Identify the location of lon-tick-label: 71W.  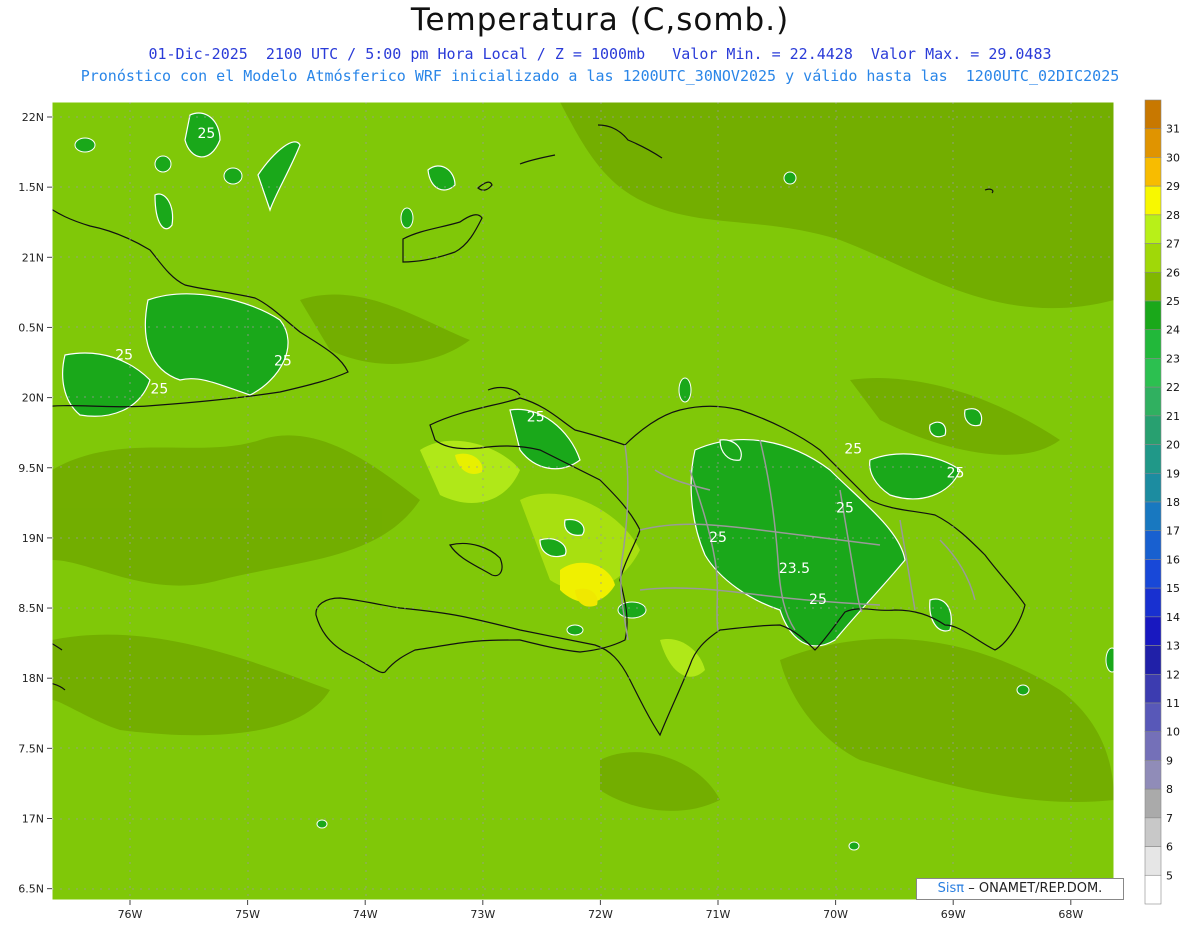
(718, 914).